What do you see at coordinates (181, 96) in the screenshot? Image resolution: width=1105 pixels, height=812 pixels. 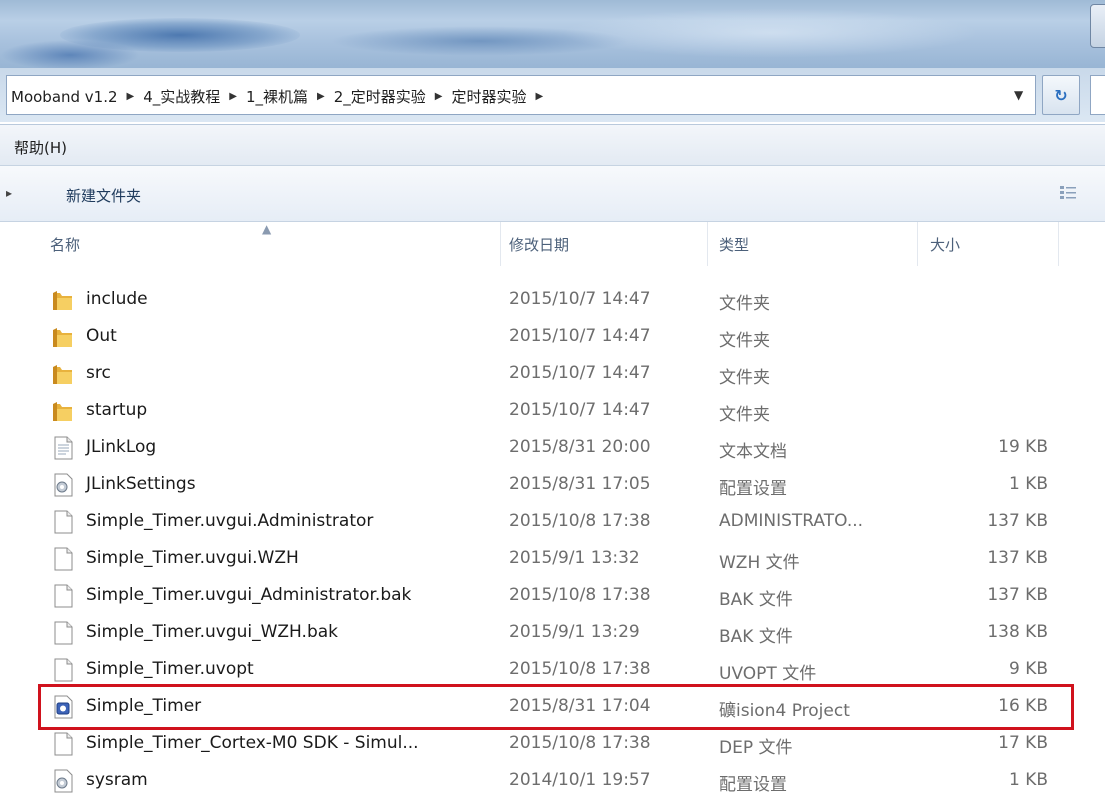 I see `breadcrumb-item: 4_实战教程` at bounding box center [181, 96].